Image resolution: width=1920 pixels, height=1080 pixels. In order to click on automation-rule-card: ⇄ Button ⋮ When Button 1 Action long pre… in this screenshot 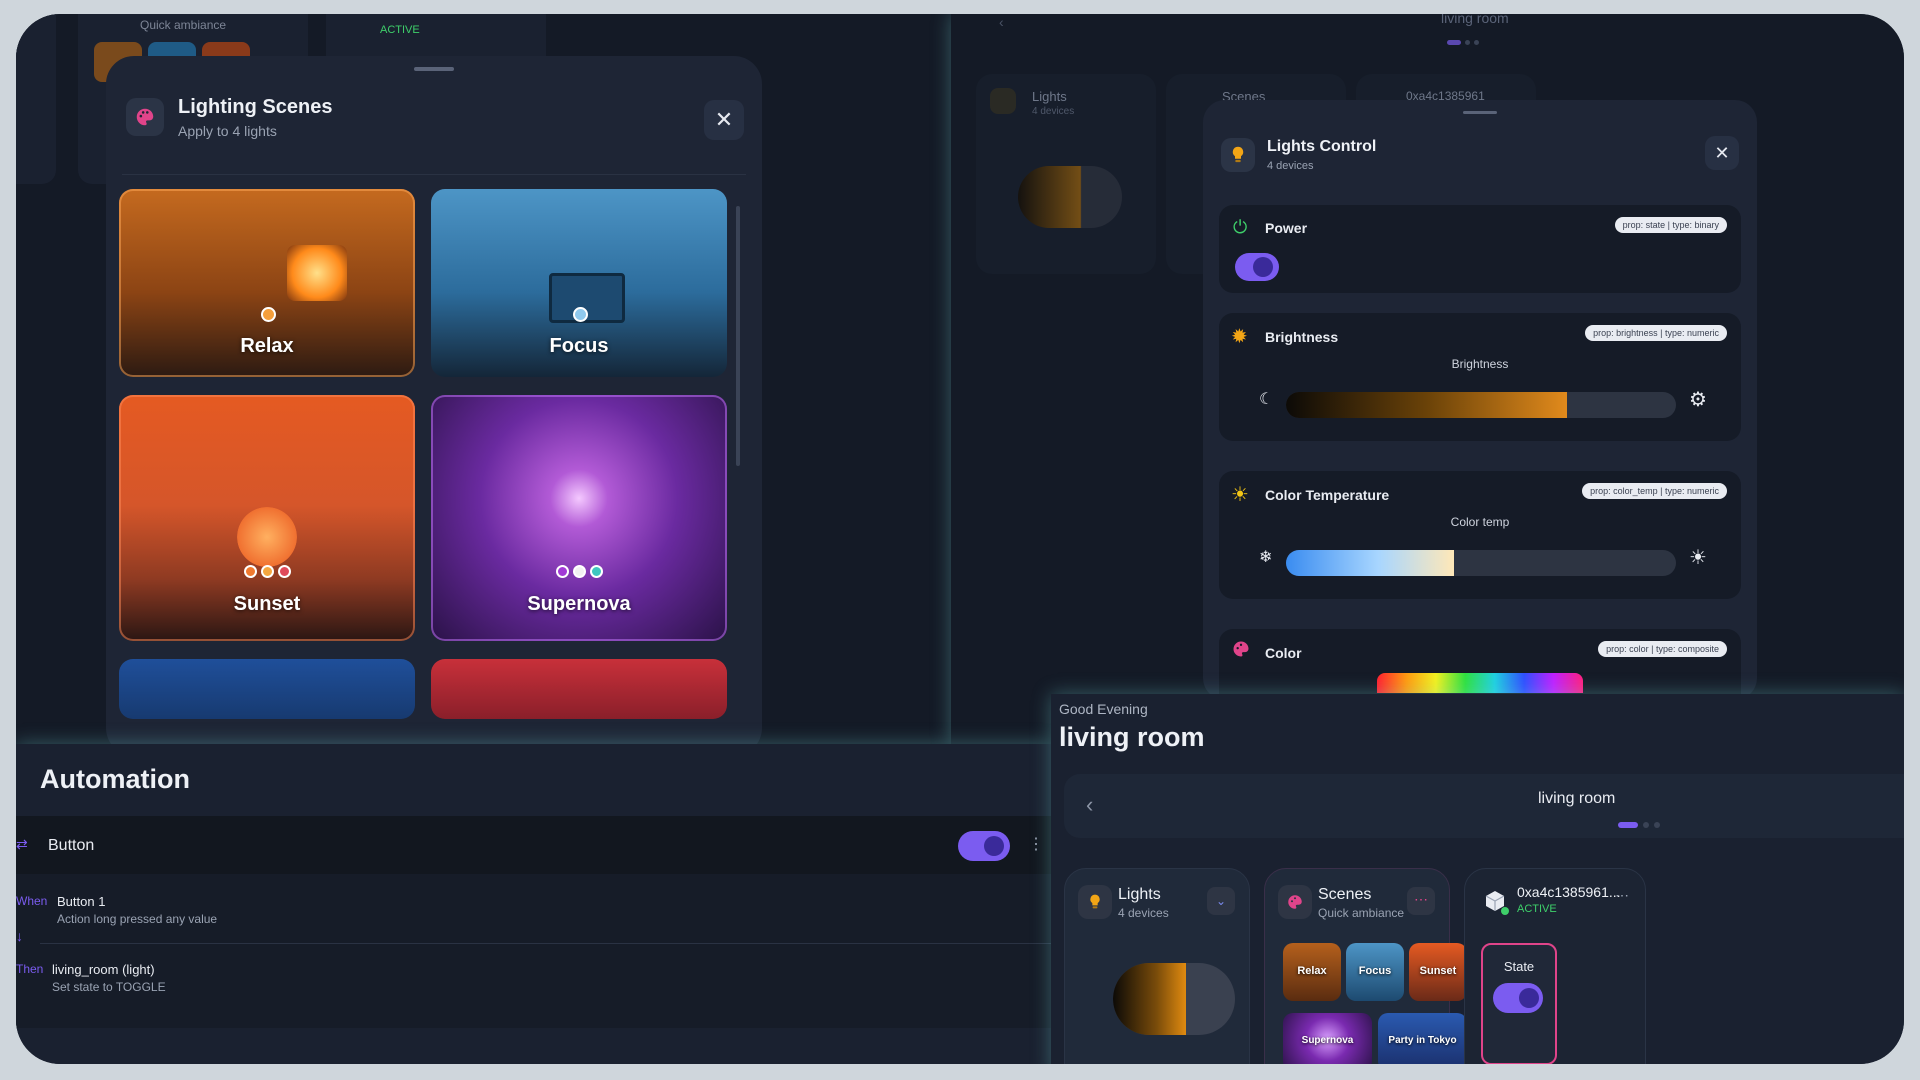, I will do `click(533, 922)`.